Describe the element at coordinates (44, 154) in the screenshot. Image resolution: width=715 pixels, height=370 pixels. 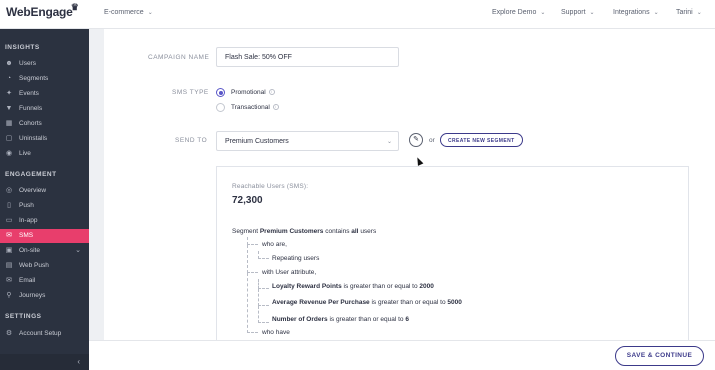
I see `sidebar-item-live: ◉ Live` at that location.